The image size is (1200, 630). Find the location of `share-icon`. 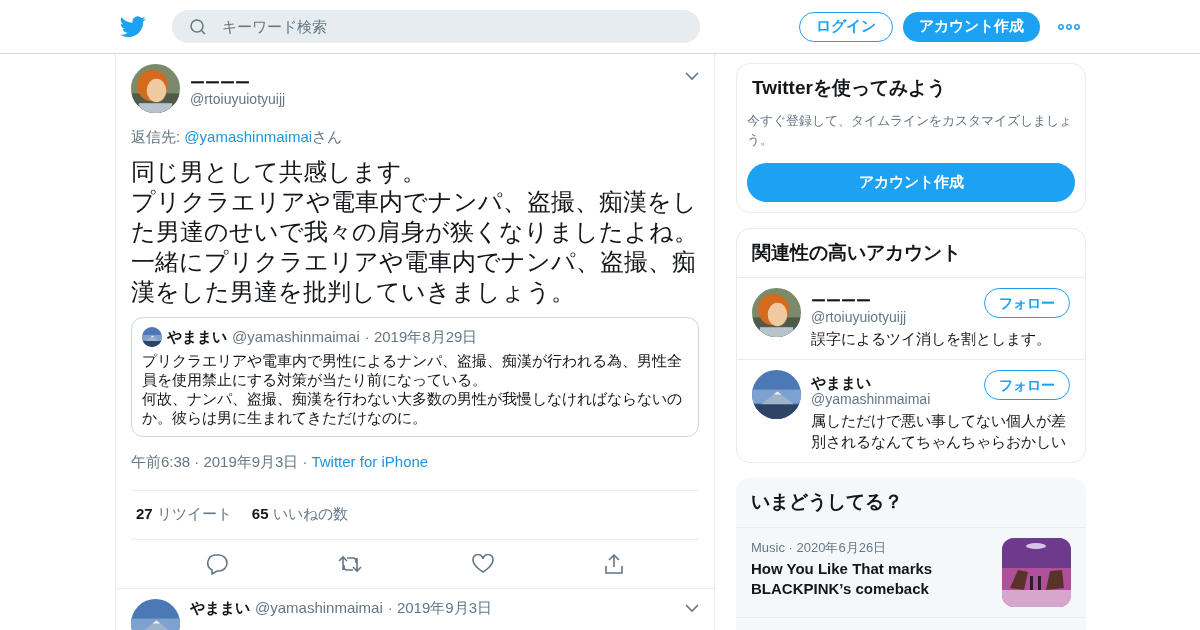

share-icon is located at coordinates (614, 563).